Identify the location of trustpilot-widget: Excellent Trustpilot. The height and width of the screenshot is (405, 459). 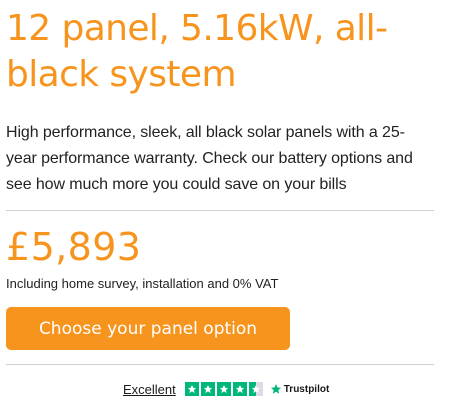
(226, 389).